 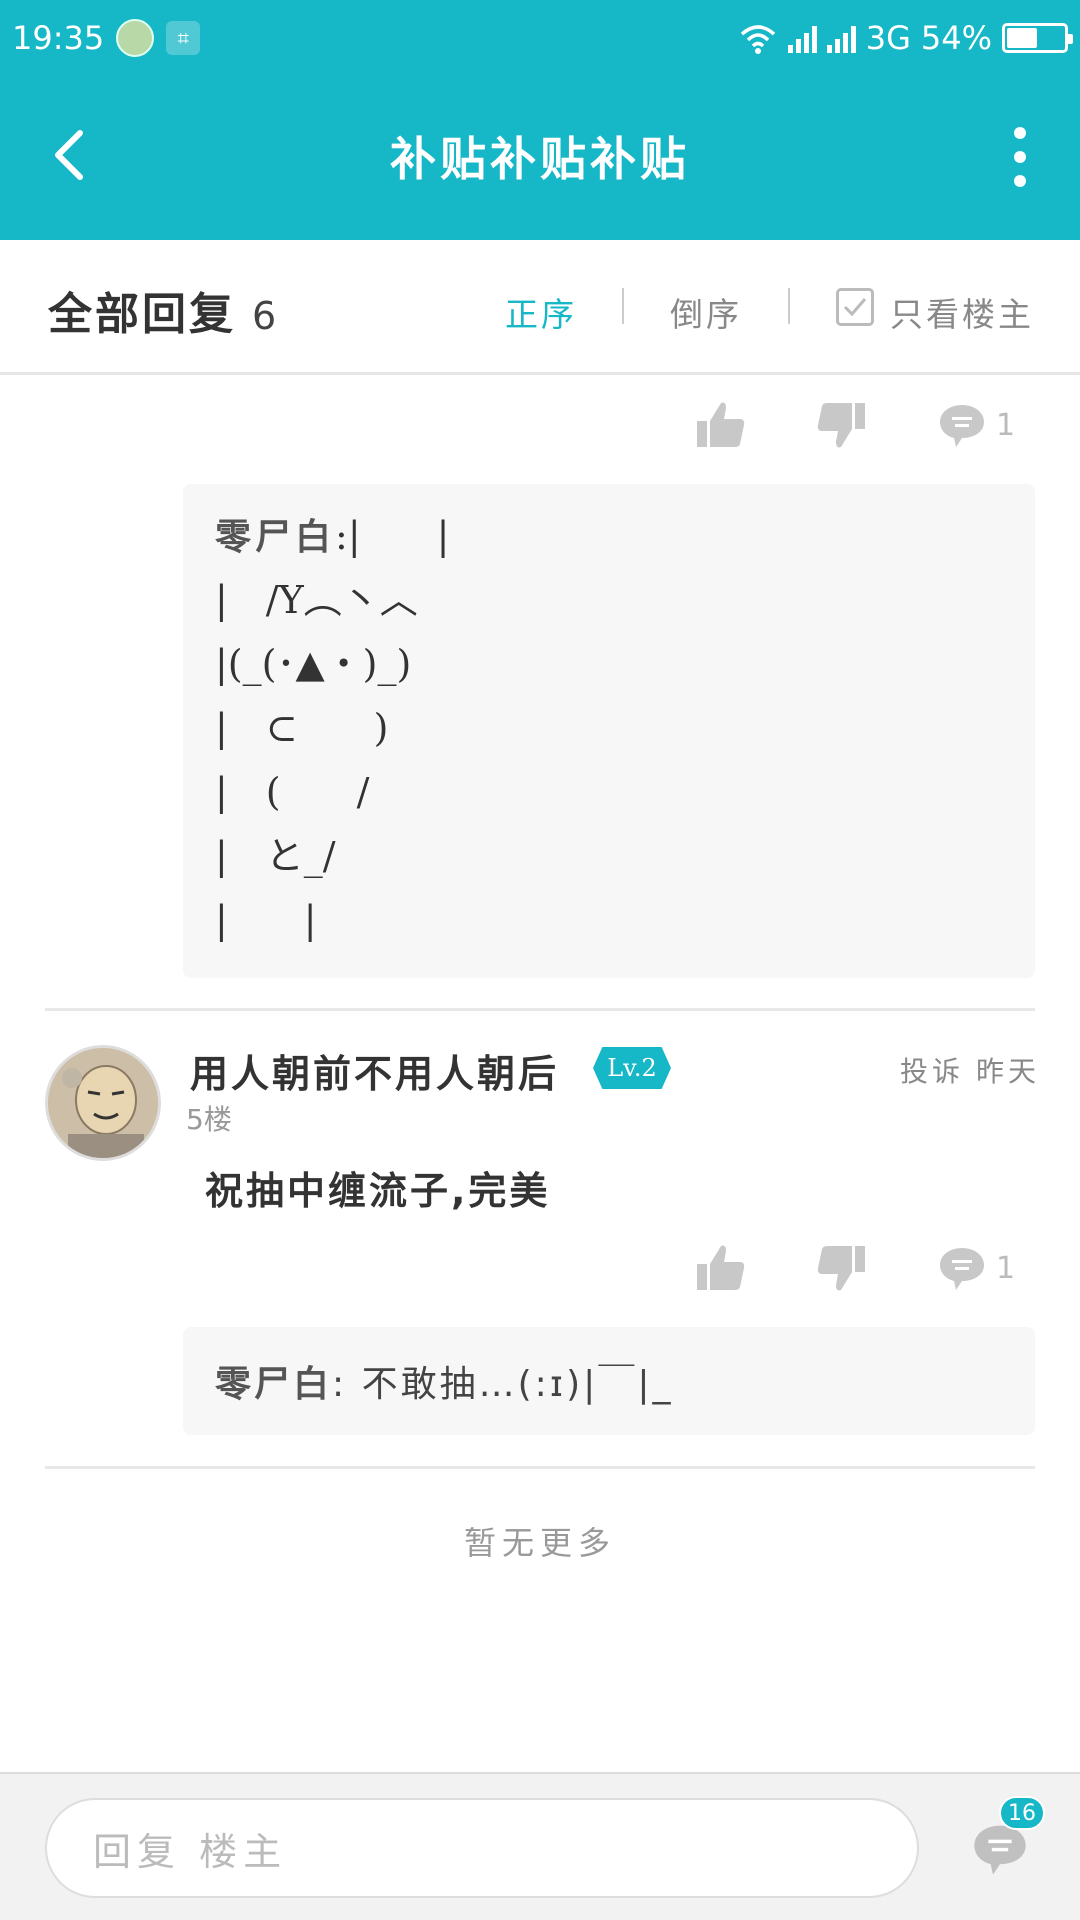 I want to click on reply-count: 6, so click(x=266, y=316).